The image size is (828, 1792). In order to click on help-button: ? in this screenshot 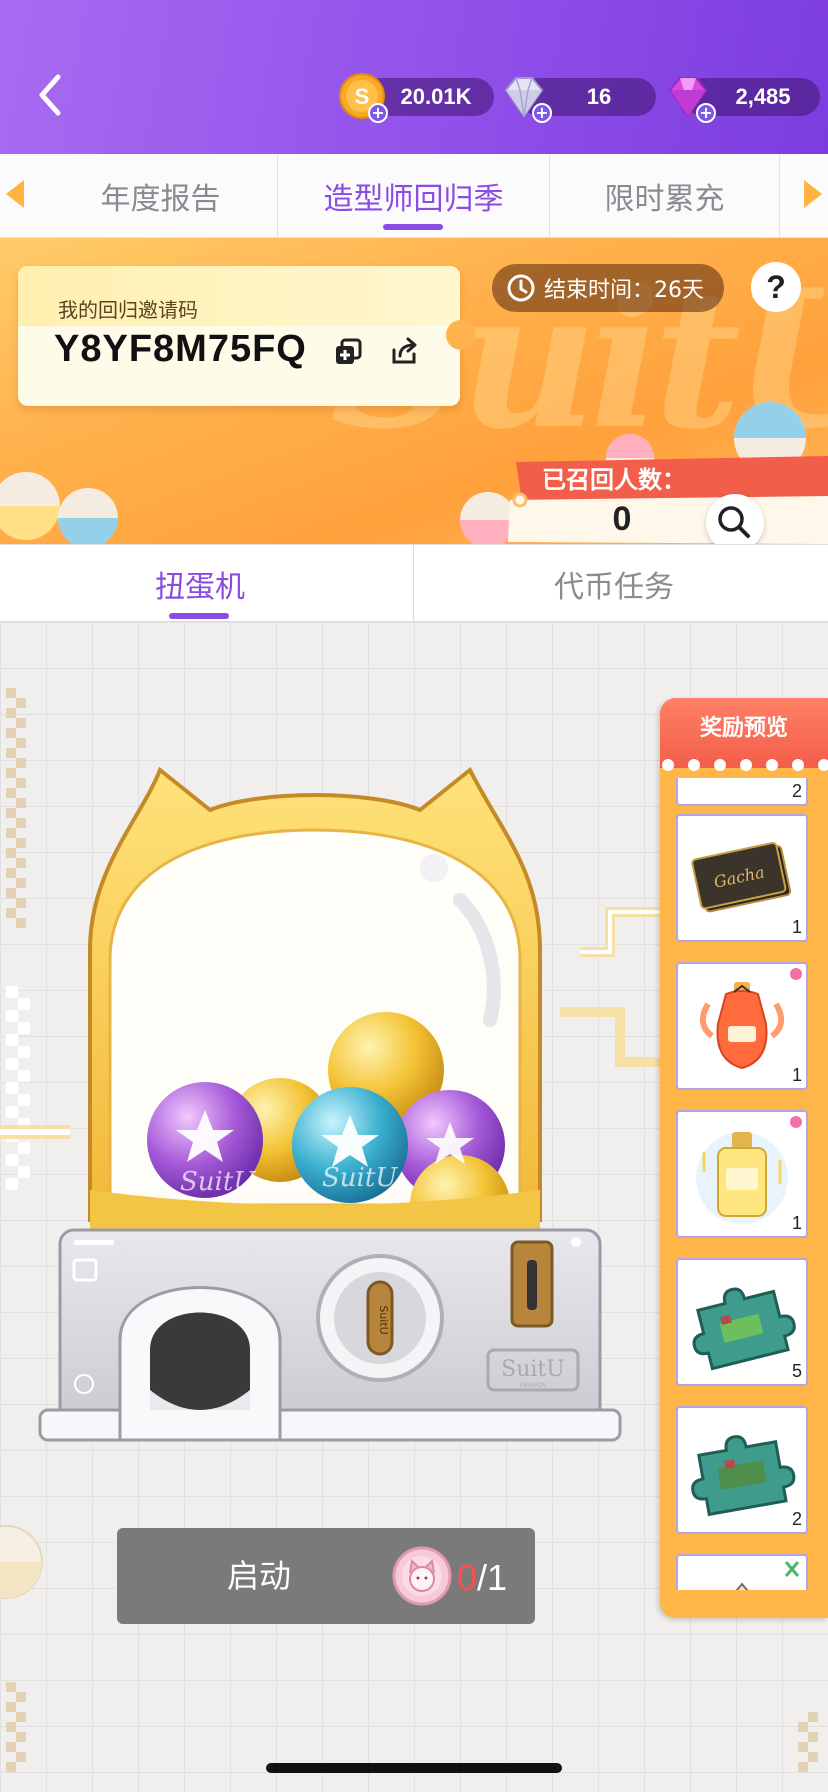, I will do `click(776, 287)`.